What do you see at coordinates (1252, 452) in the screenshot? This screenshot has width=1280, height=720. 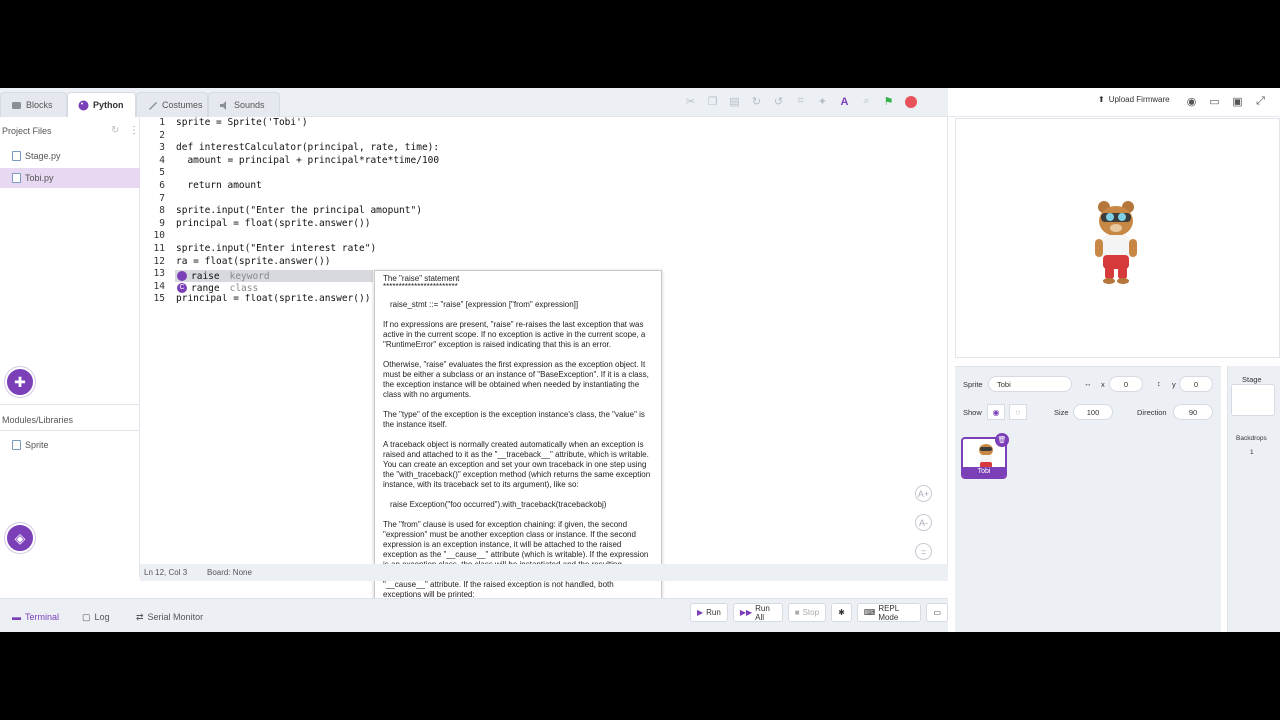 I see `backdrops-count: 1` at bounding box center [1252, 452].